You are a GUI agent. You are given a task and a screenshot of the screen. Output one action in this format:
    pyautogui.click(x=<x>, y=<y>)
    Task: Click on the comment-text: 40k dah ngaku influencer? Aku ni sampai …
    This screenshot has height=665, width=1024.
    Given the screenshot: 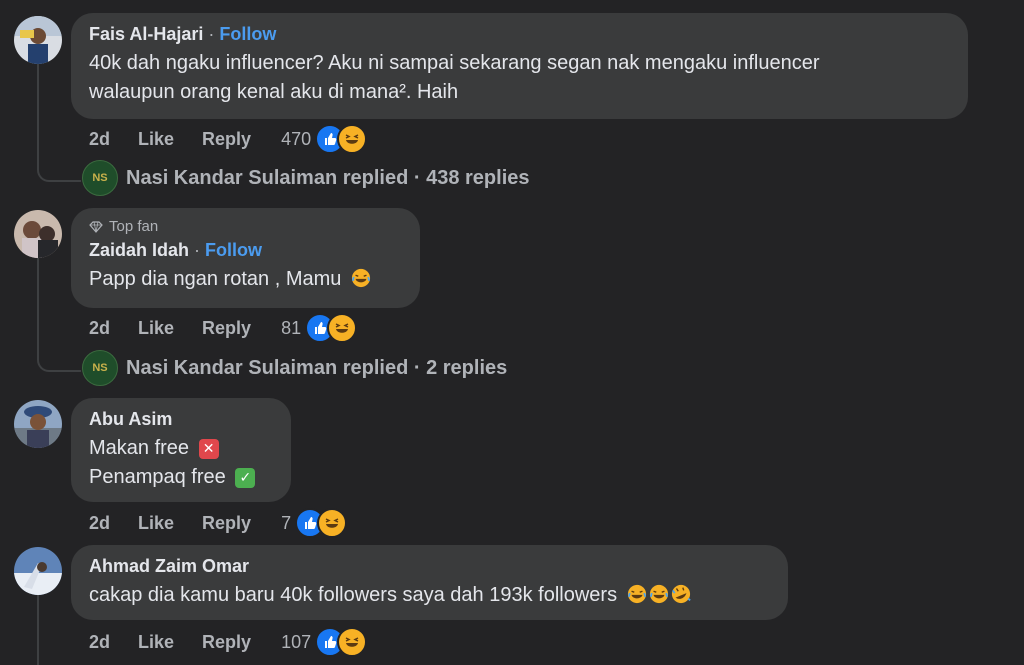 What is the action you would take?
    pyautogui.click(x=454, y=63)
    